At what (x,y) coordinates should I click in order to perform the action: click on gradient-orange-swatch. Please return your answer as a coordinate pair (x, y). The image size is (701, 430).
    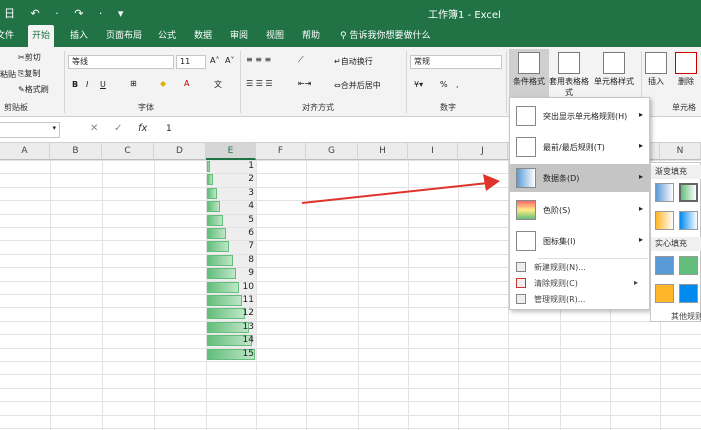
    Looking at the image, I should click on (664, 220).